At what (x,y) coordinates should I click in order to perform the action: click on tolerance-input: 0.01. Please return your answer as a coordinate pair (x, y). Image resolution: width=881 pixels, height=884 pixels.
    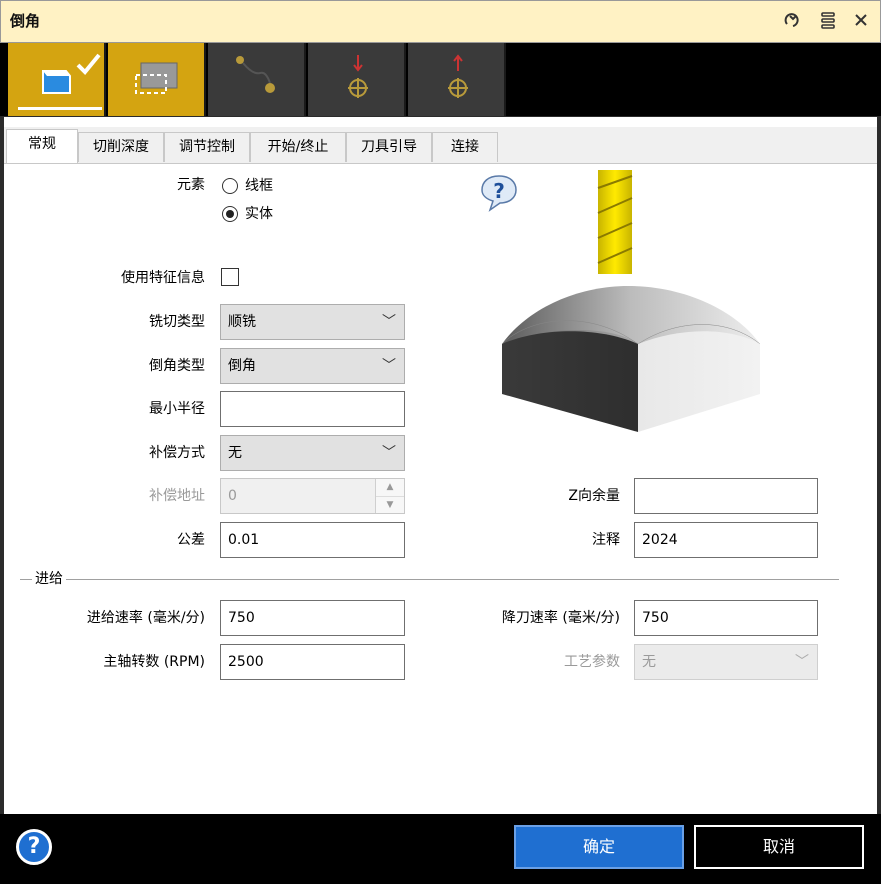
    Looking at the image, I should click on (312, 540).